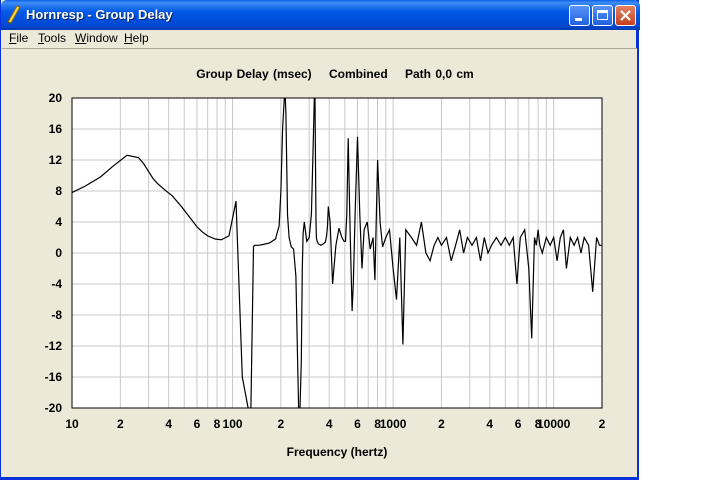 The height and width of the screenshot is (480, 705). I want to click on y-tick-label: 4, so click(58, 222).